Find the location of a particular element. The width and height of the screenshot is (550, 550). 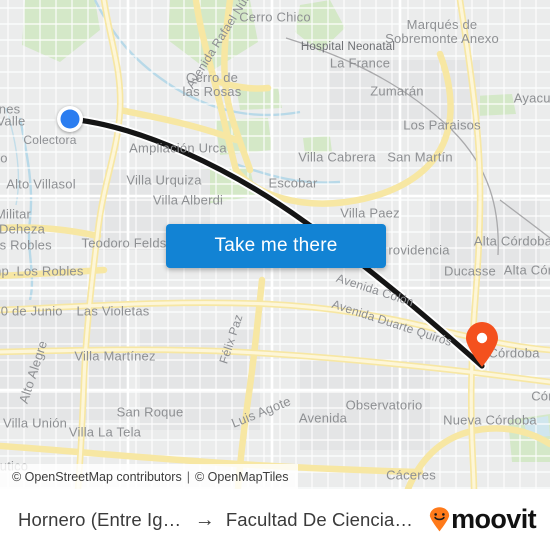

moovit-pin-icon is located at coordinates (439, 519).